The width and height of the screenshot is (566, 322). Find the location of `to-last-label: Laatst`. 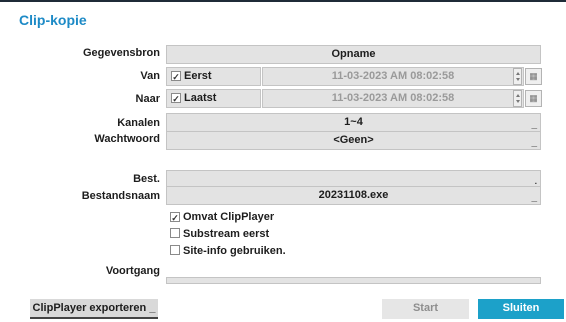

to-last-label: Laatst is located at coordinates (200, 98).